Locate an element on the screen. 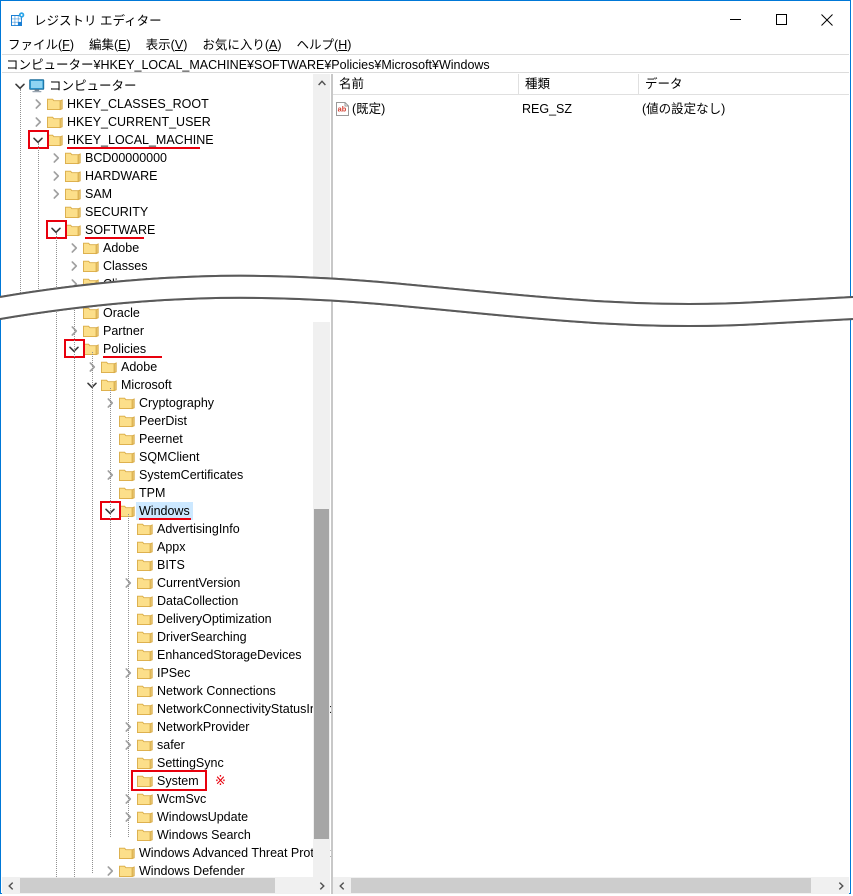 The image size is (853, 896). list-hscrollbar-thumb is located at coordinates (581, 885).